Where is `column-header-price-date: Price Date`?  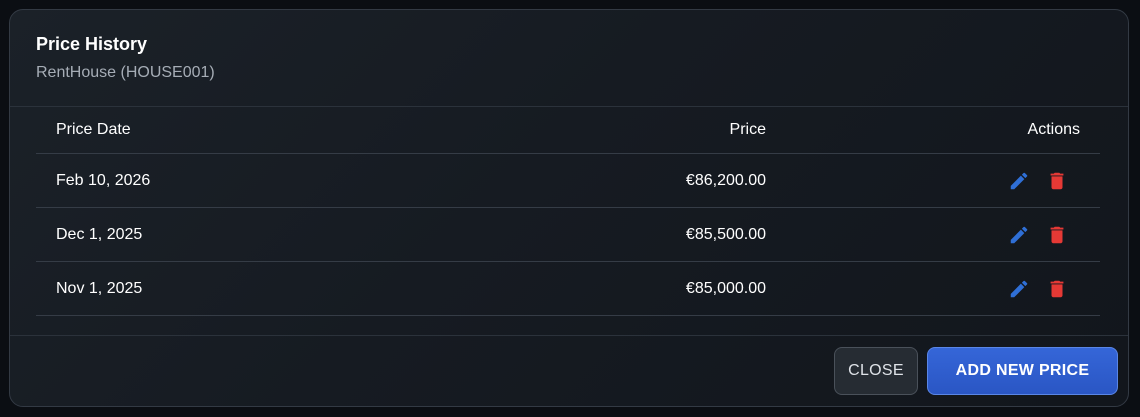
column-header-price-date: Price Date is located at coordinates (93, 129).